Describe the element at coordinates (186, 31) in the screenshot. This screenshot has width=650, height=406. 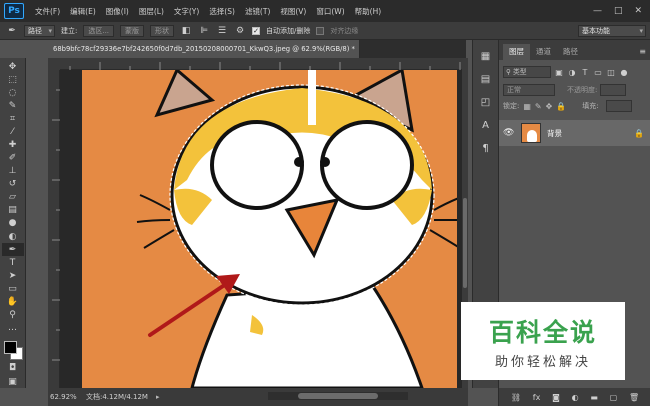
I see `path-operations-icon: ◧` at that location.